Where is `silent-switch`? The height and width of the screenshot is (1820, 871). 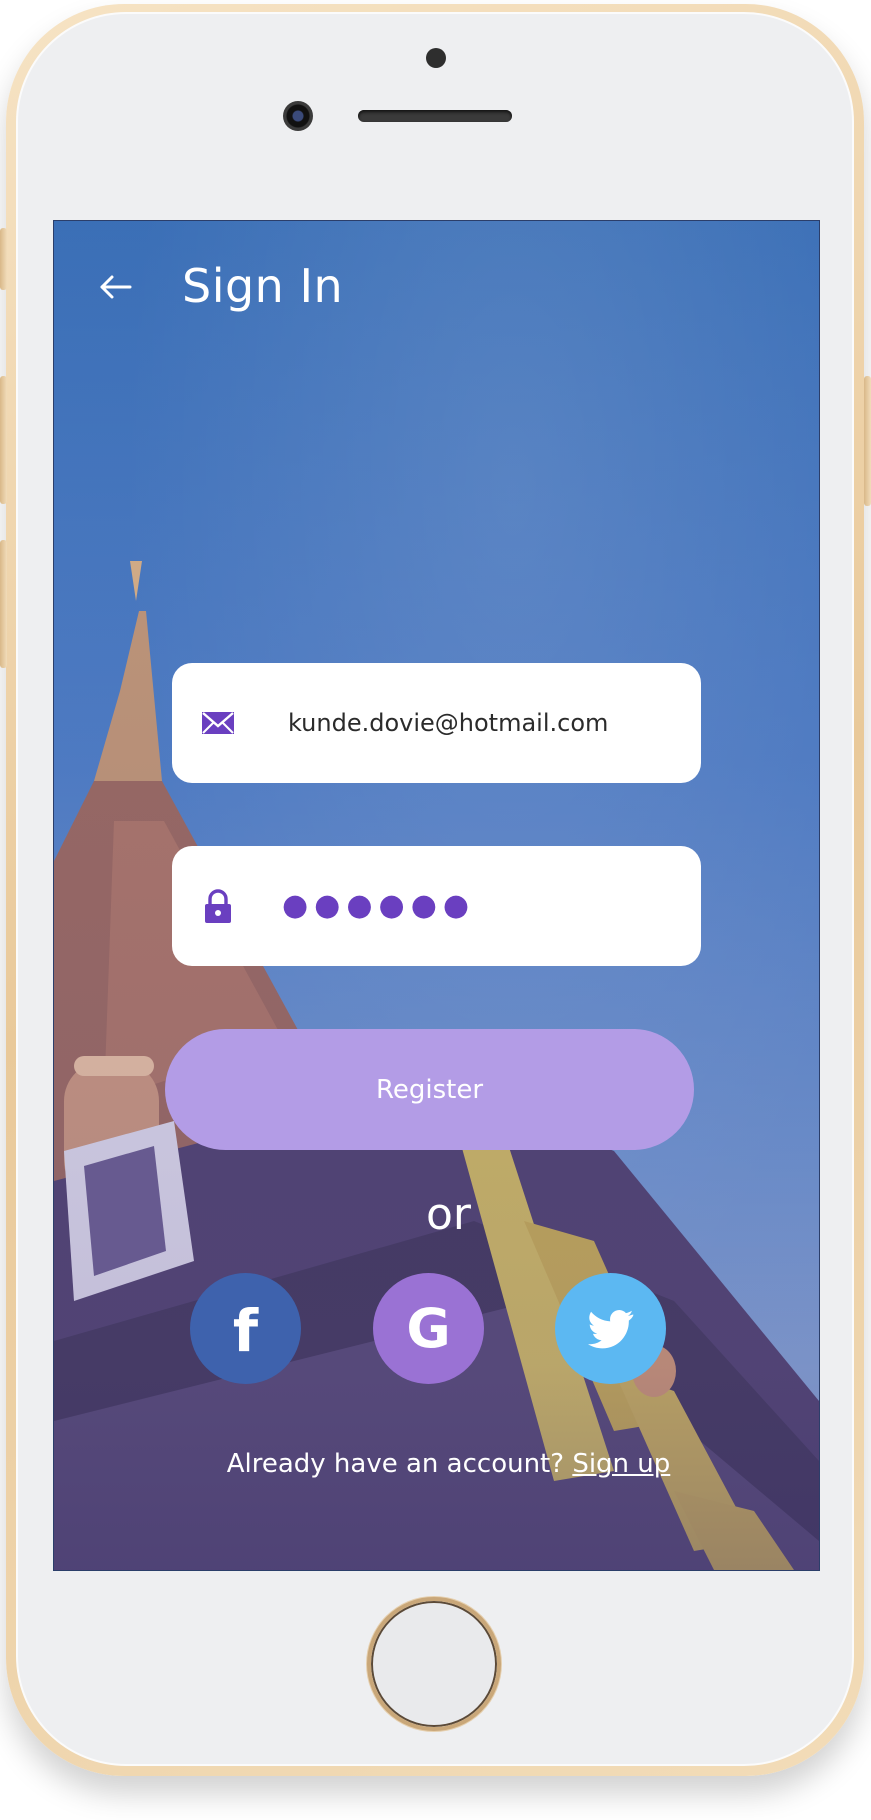
silent-switch is located at coordinates (3, 259).